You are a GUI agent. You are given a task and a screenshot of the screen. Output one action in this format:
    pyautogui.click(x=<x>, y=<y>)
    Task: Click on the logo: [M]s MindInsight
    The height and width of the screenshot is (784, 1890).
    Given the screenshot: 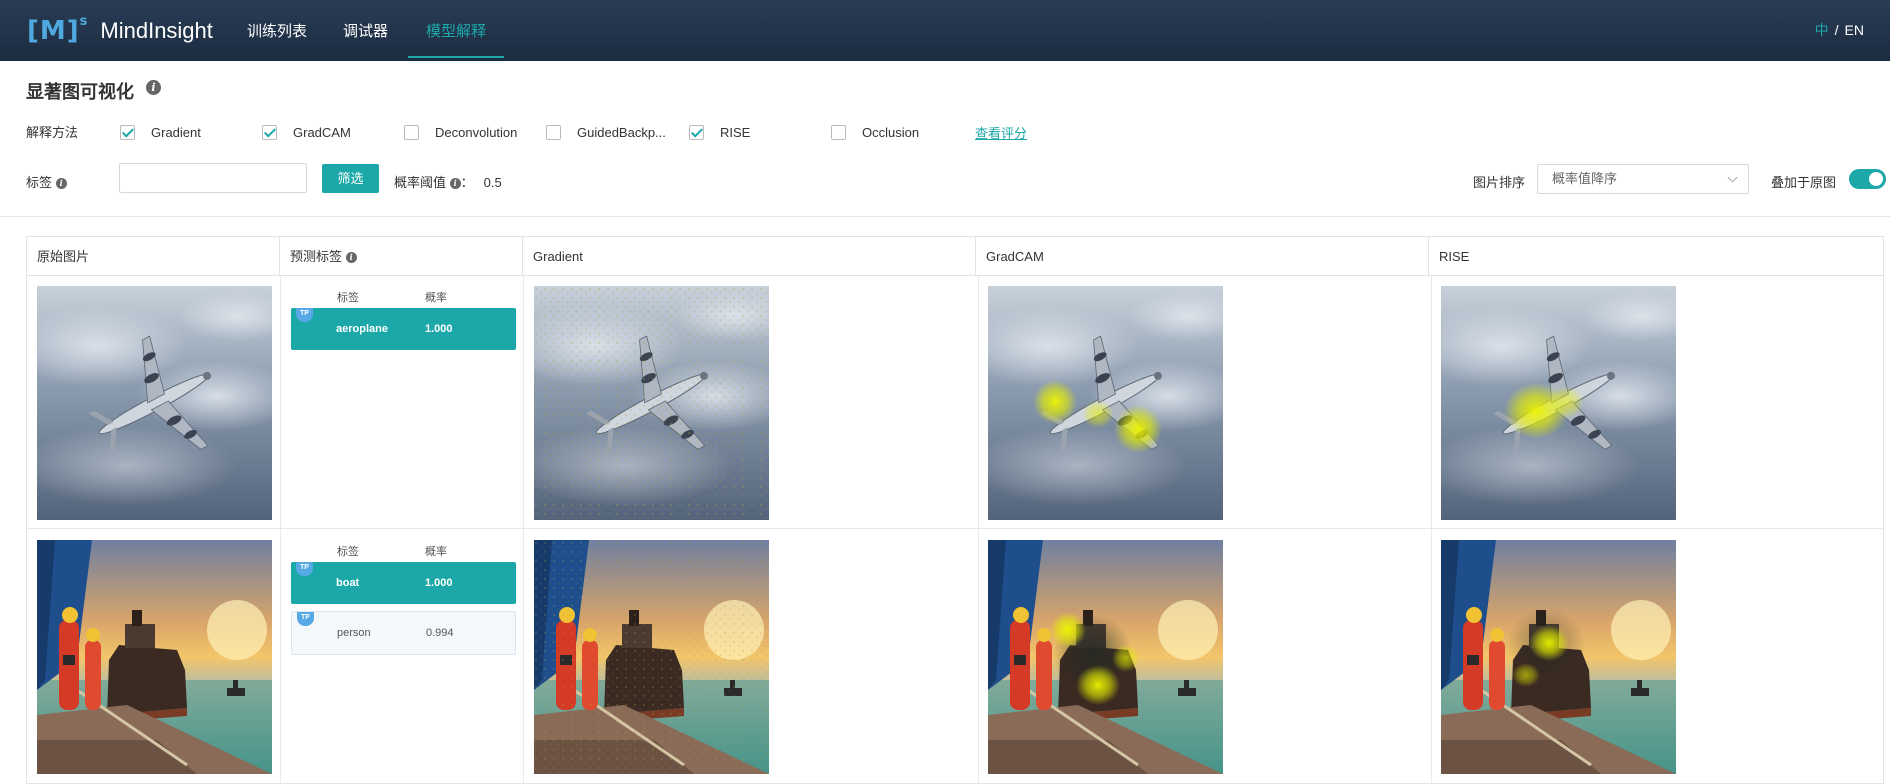 What is the action you would take?
    pyautogui.click(x=120, y=31)
    